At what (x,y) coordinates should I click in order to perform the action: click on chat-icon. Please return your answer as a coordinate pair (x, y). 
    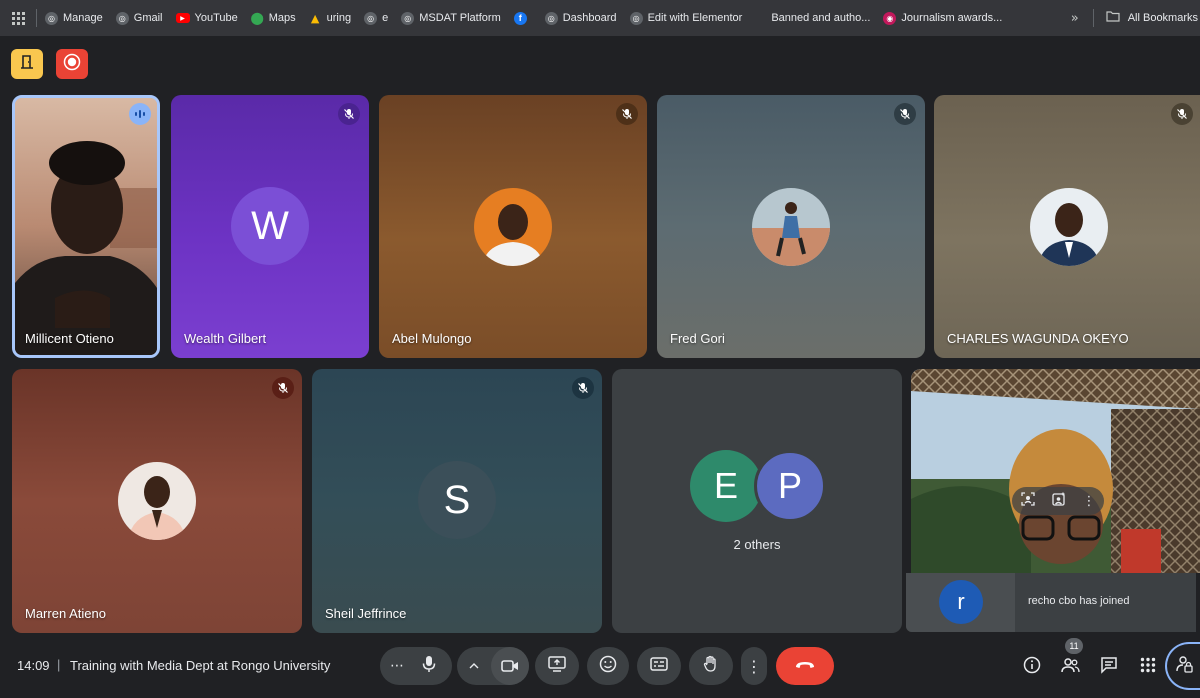
    Looking at the image, I should click on (1109, 667).